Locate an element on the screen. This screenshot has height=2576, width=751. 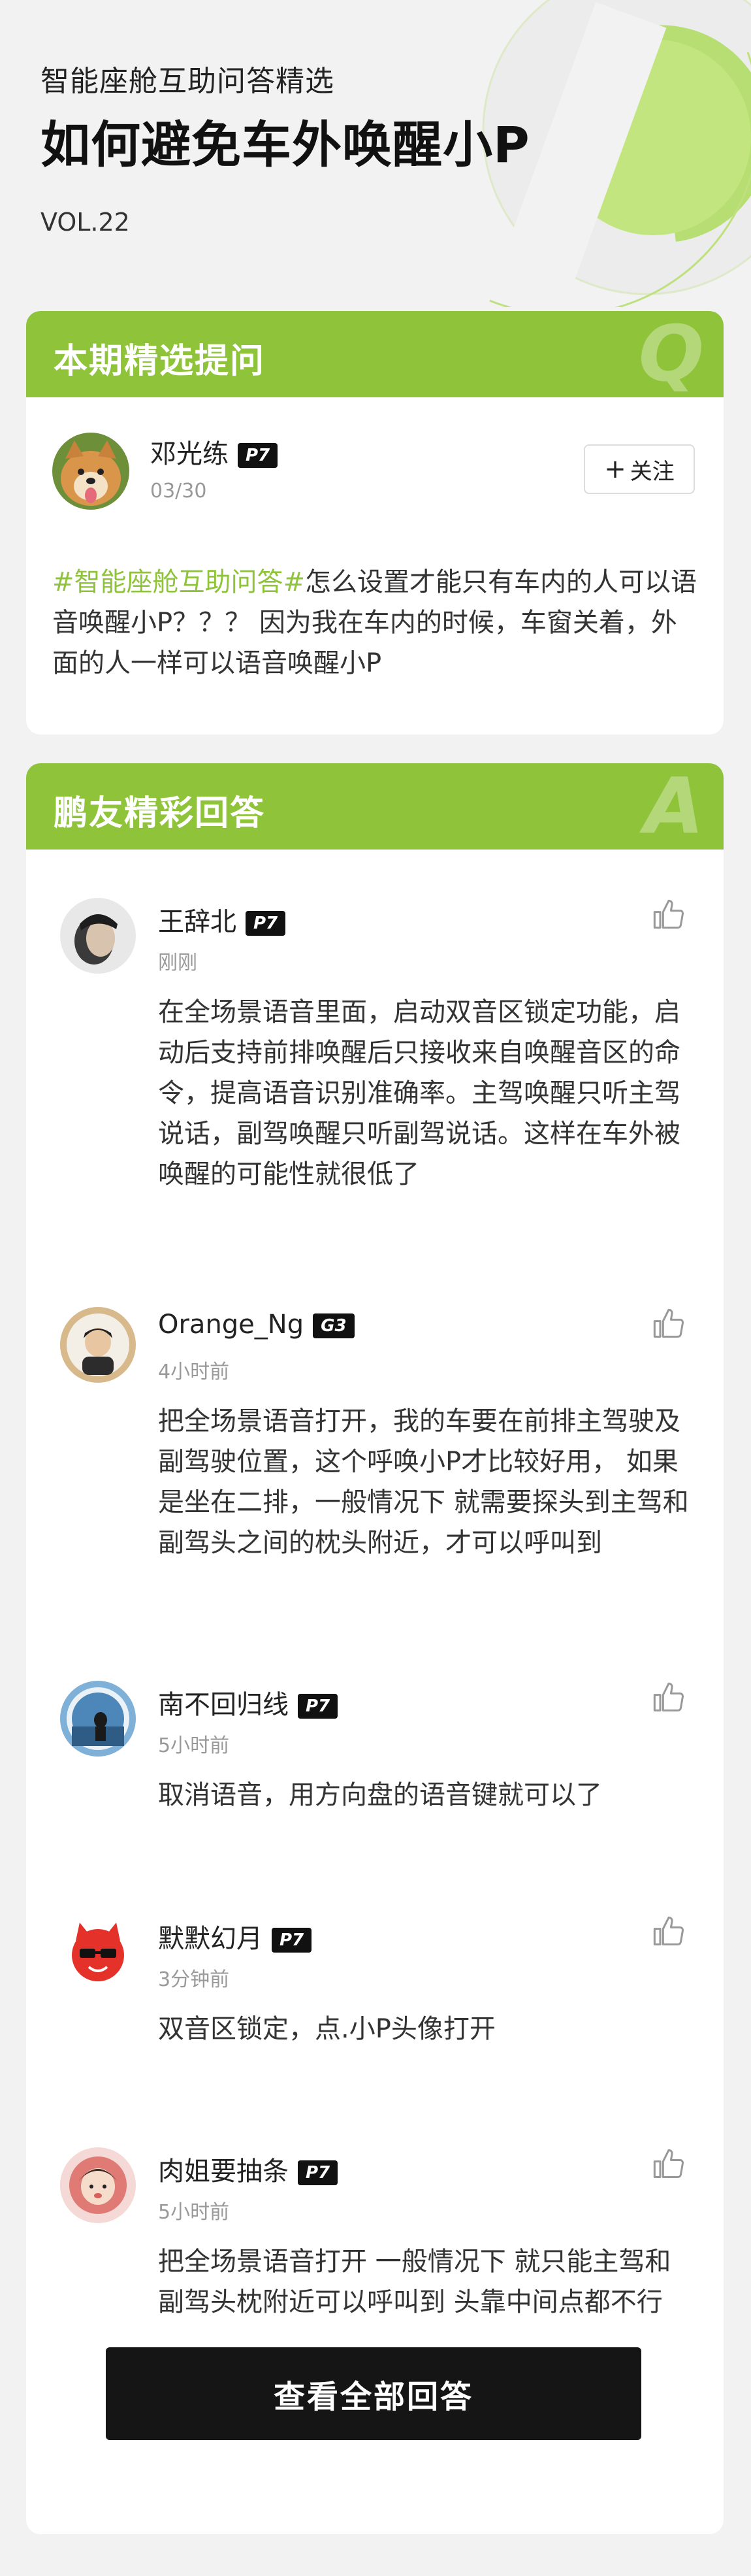
user-name-text: Orange_Ng is located at coordinates (231, 1325).